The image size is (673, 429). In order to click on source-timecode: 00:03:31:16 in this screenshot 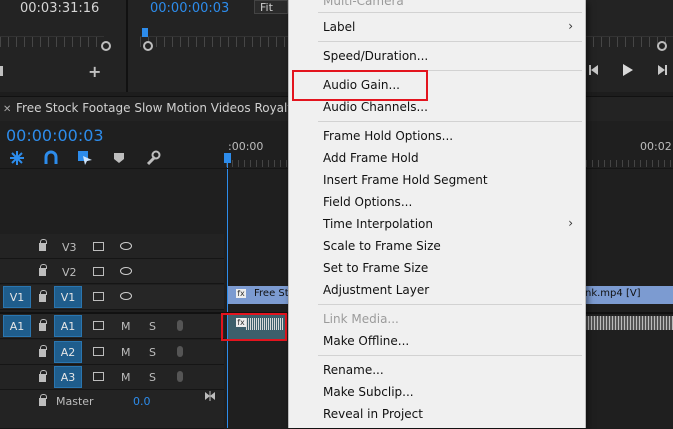, I will do `click(59, 8)`.